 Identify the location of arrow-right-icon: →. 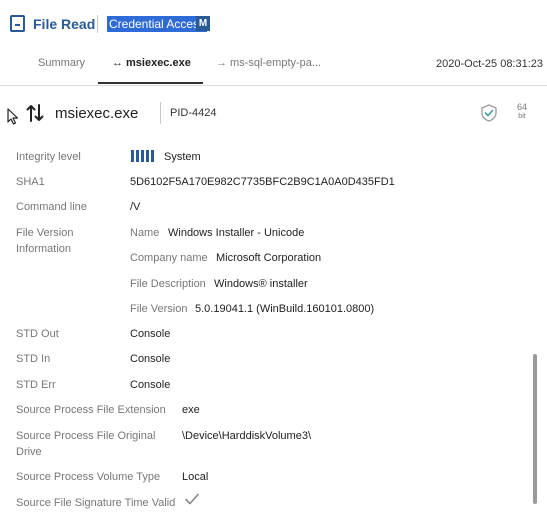
(221, 63).